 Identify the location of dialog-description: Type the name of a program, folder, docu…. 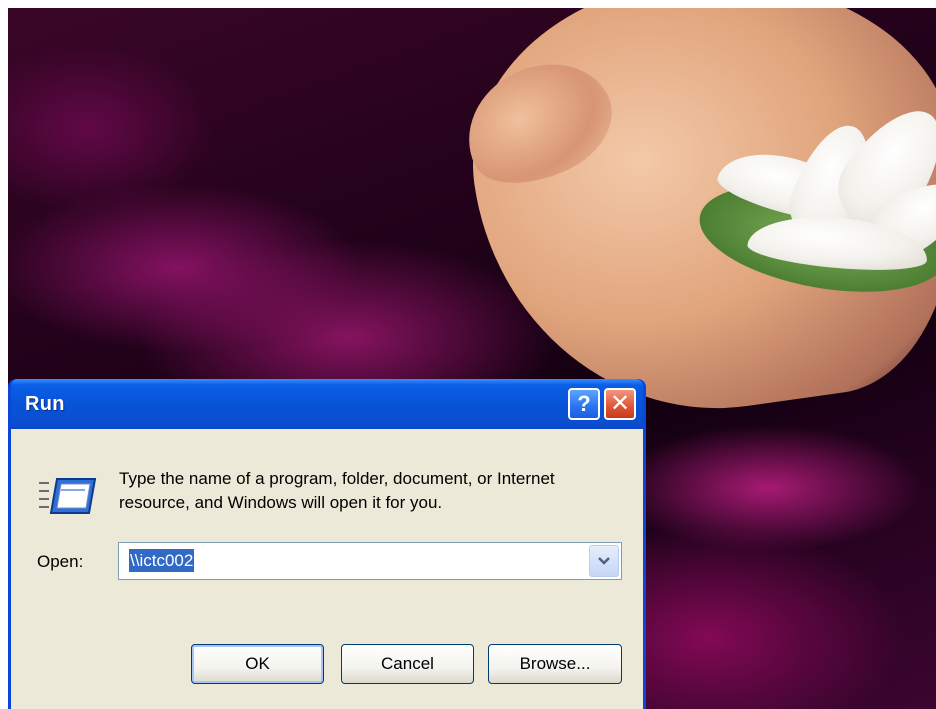
(337, 490).